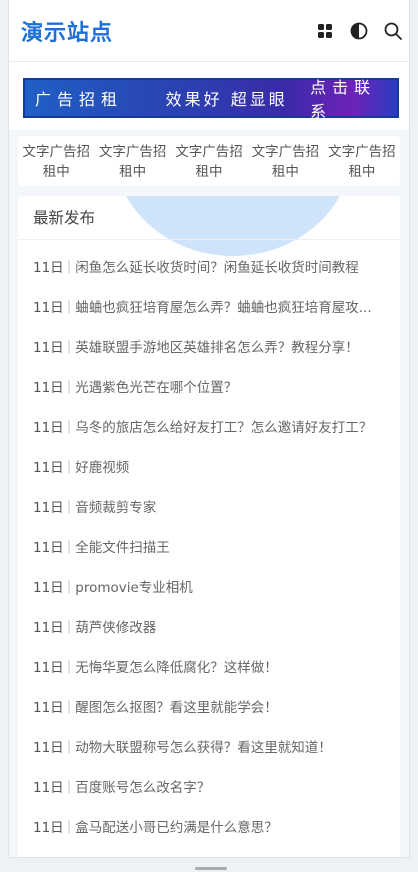 This screenshot has height=872, width=418. Describe the element at coordinates (102, 466) in the screenshot. I see `item-title-link: 好鹿视频` at that location.